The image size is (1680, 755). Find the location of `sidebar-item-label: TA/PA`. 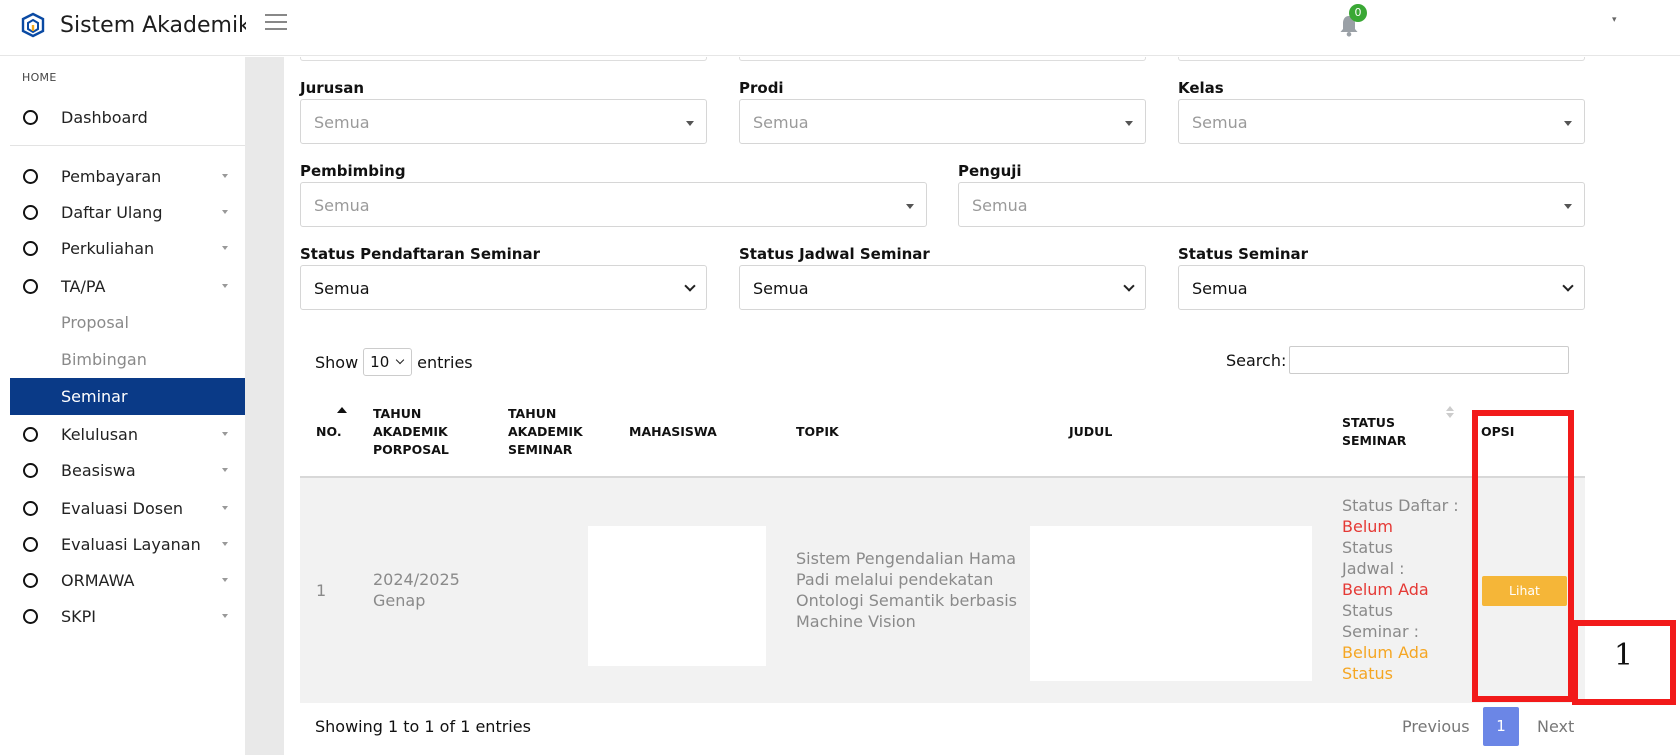

sidebar-item-label: TA/PA is located at coordinates (83, 286).